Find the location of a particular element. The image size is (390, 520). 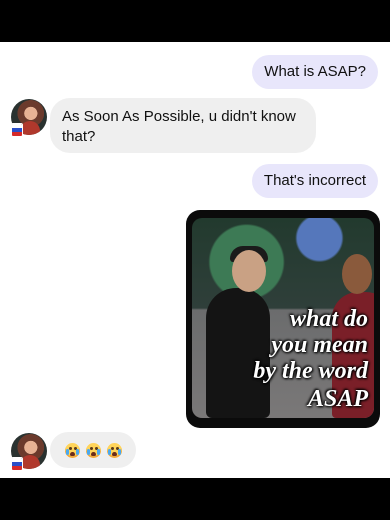

bottom-black-bar is located at coordinates (195, 499).